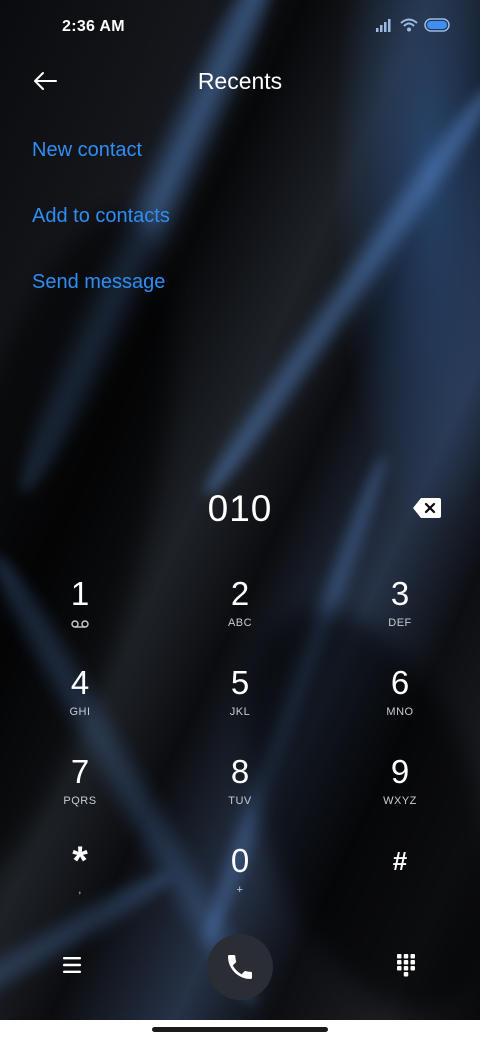  I want to click on send-message-button: Send message, so click(101, 301).